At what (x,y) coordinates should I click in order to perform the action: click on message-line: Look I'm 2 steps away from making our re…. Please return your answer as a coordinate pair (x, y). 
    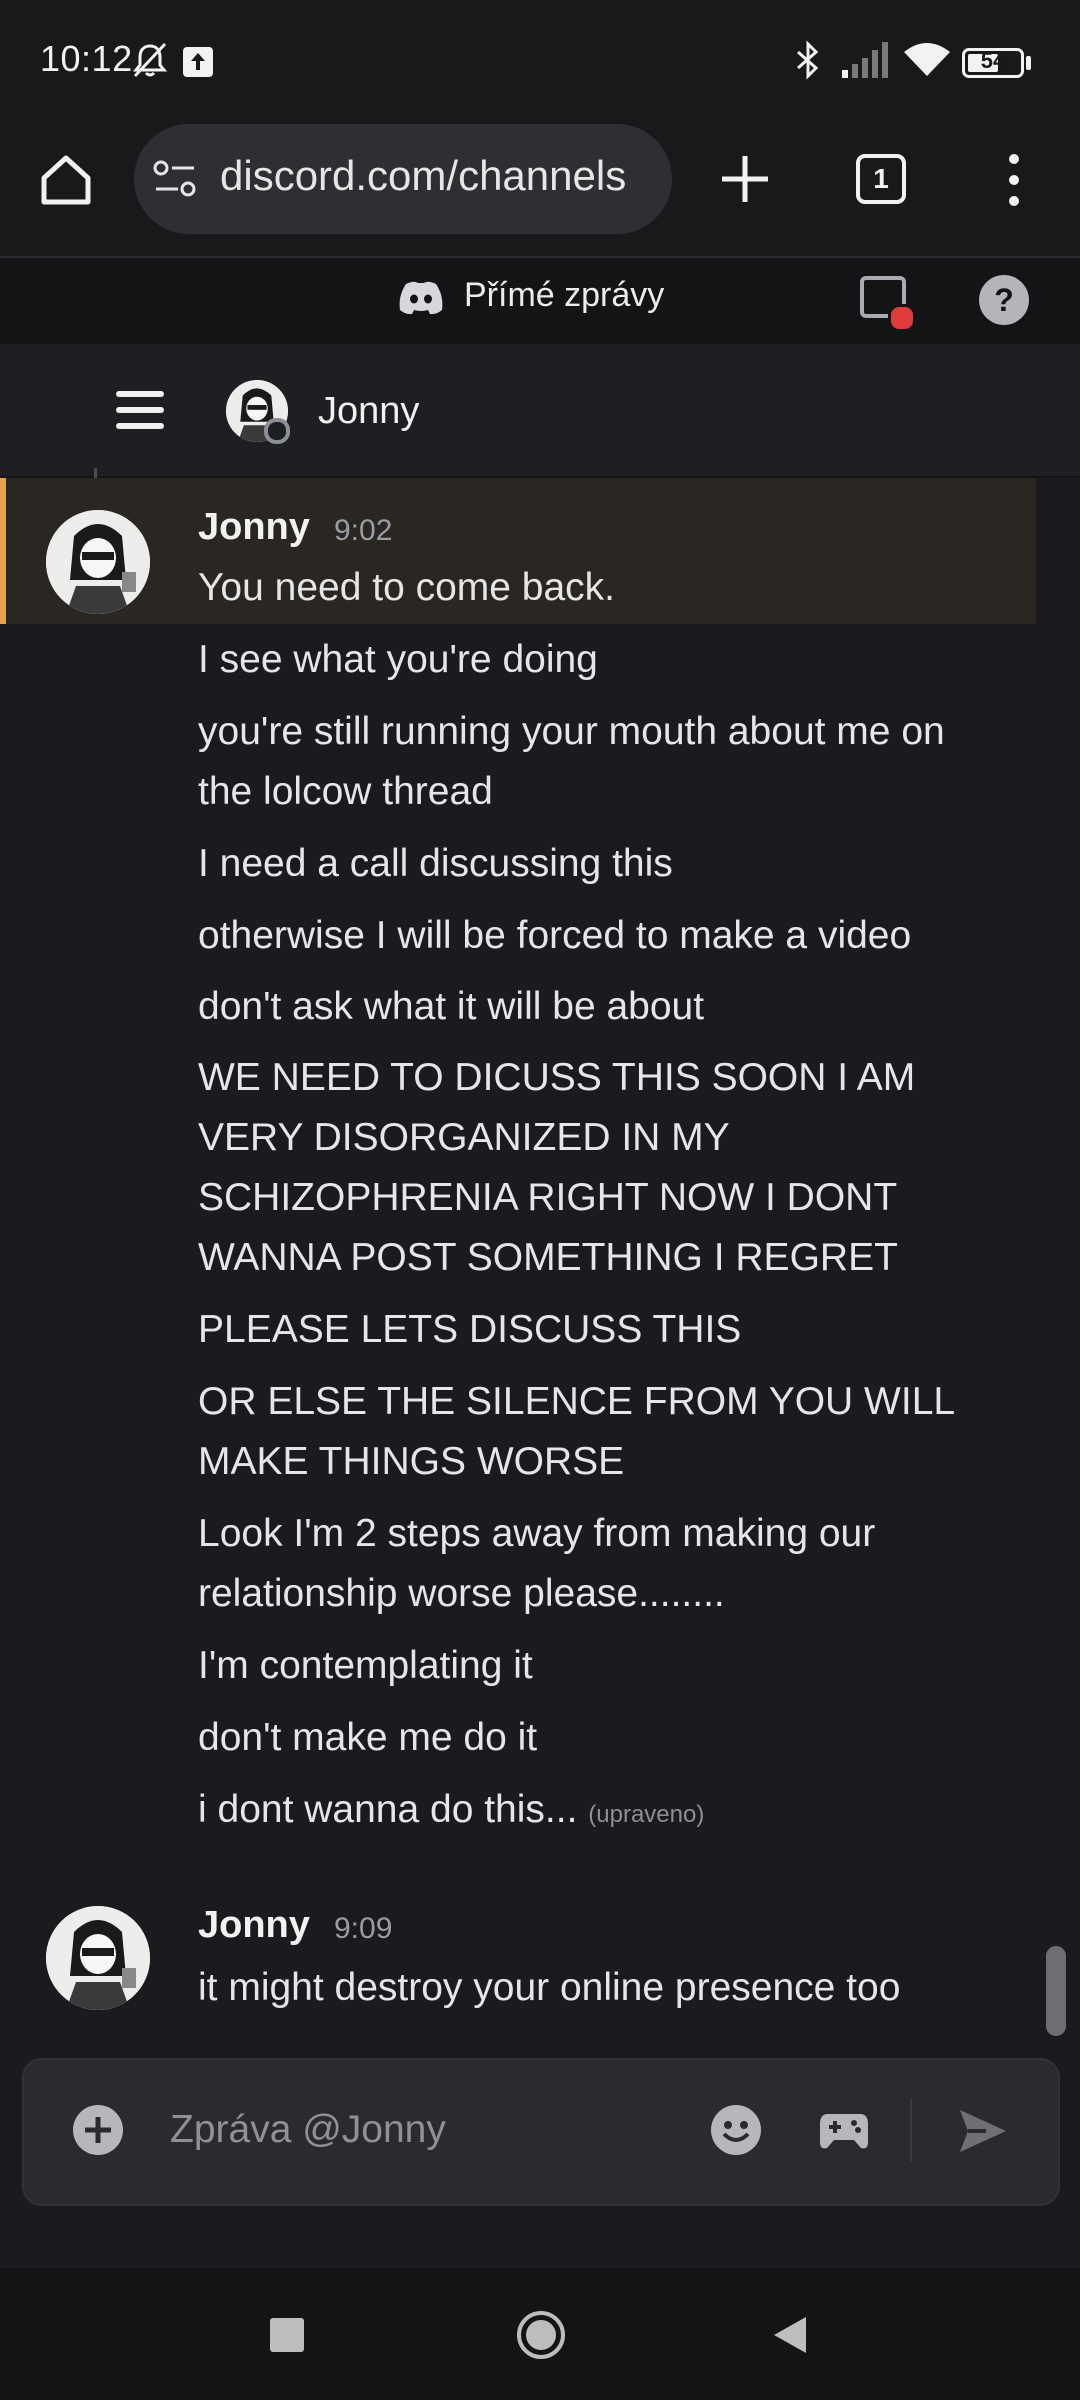
    Looking at the image, I should click on (537, 1563).